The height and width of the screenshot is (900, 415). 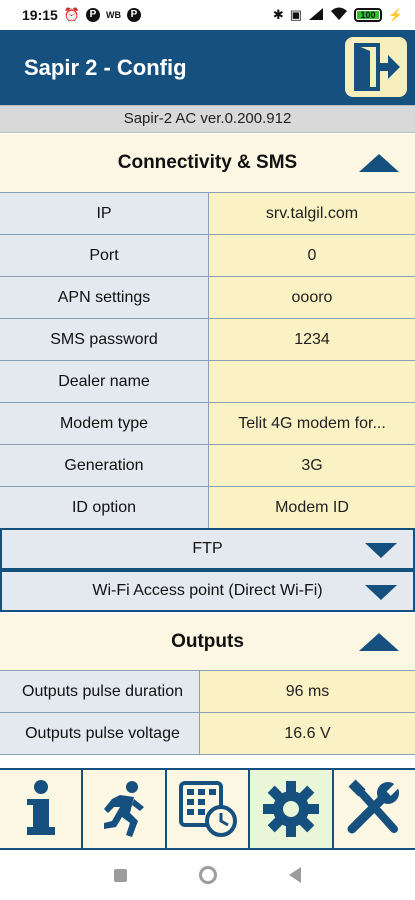 I want to click on version-label: Sapir-2 AC ver.0.200.912, so click(x=207, y=119).